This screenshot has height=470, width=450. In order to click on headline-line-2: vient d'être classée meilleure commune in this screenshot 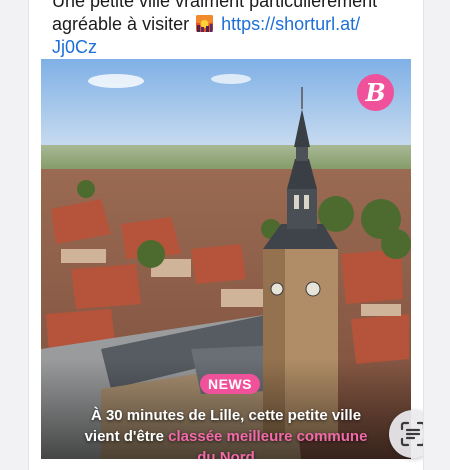, I will do `click(226, 436)`.